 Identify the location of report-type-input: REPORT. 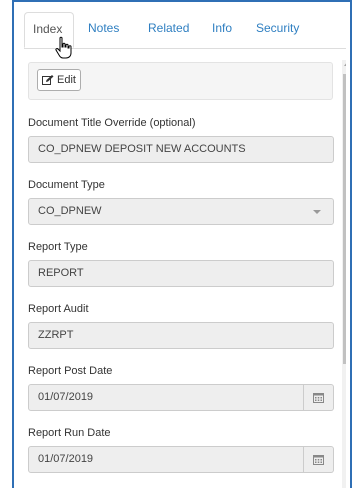
(181, 273).